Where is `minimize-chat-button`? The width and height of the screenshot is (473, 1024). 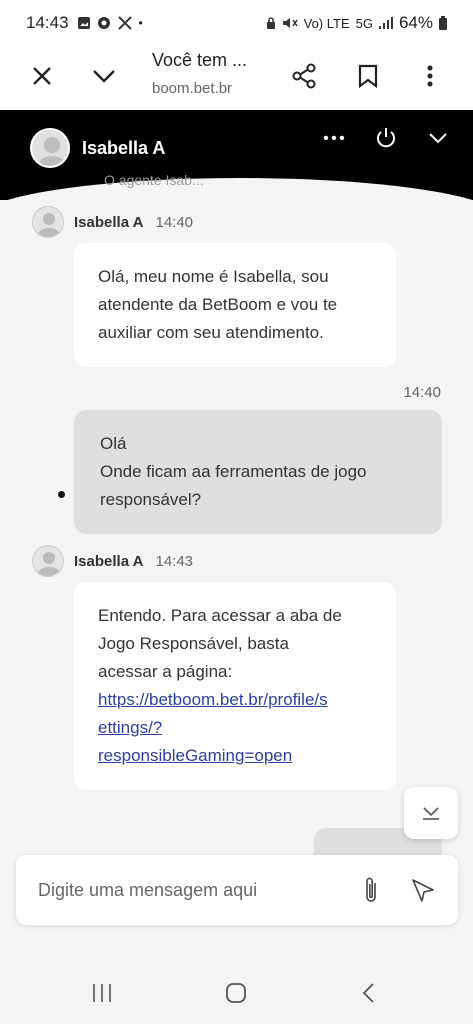 minimize-chat-button is located at coordinates (438, 138).